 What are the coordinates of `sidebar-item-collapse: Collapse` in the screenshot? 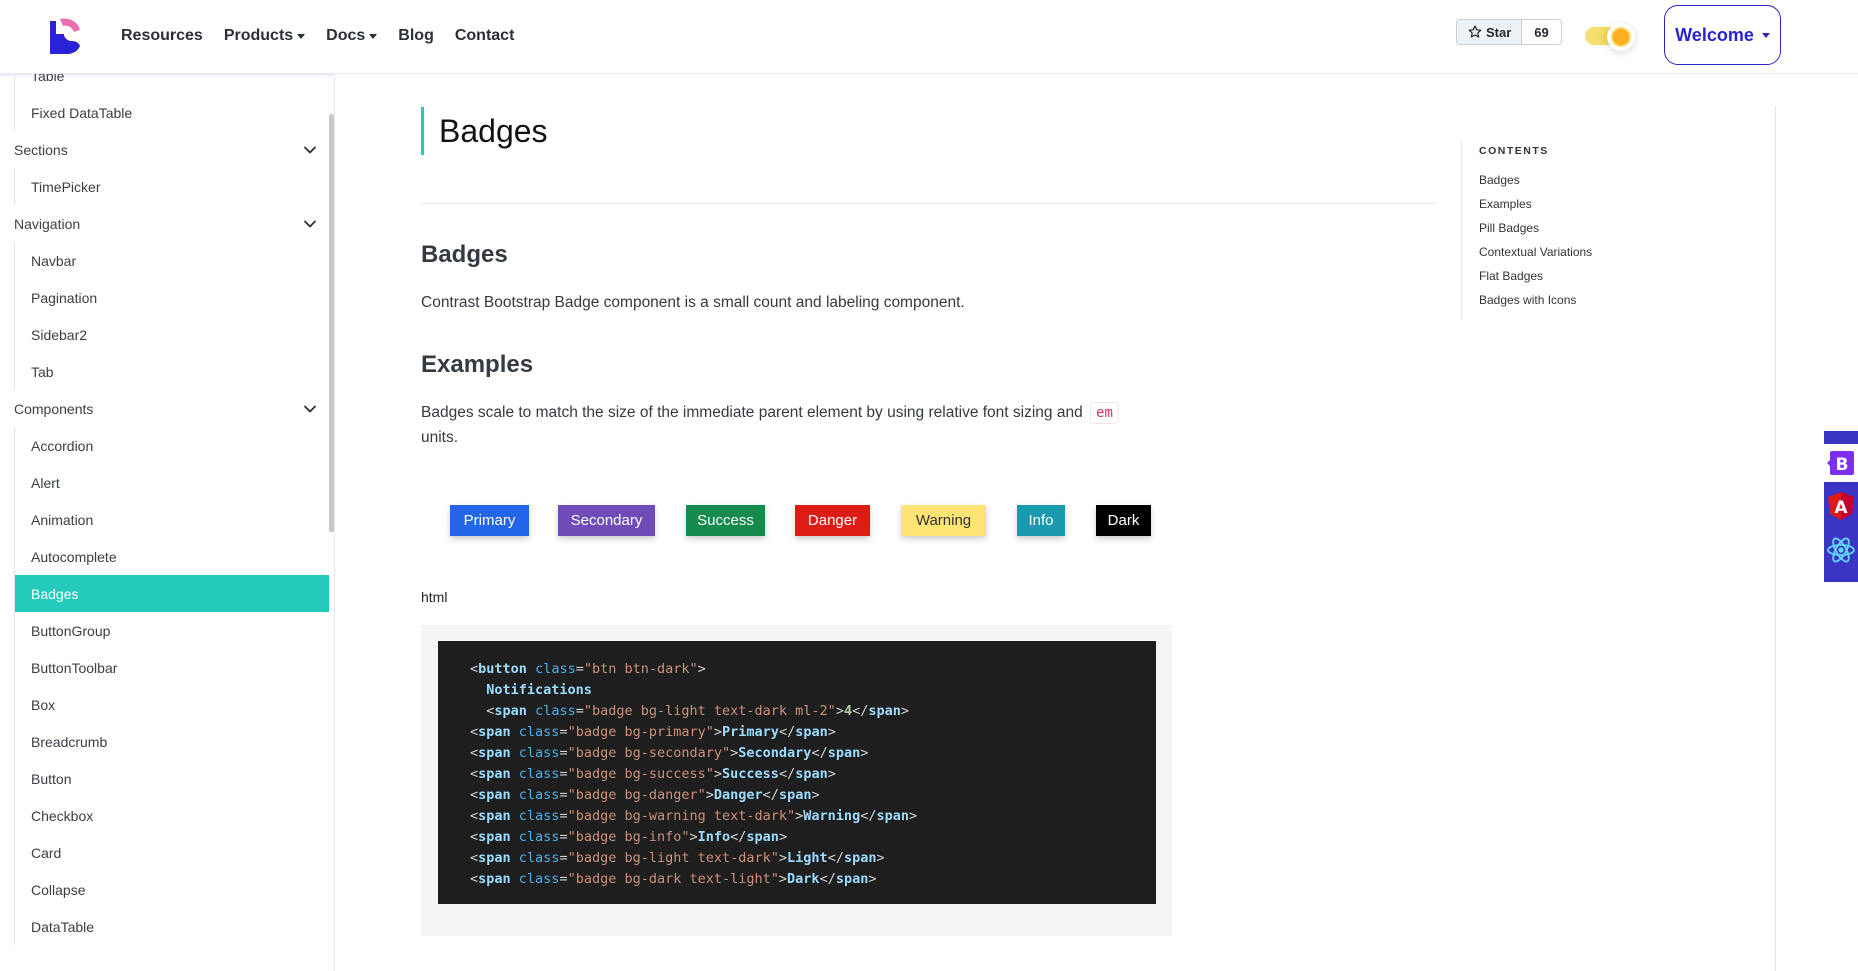 It's located at (172, 889).